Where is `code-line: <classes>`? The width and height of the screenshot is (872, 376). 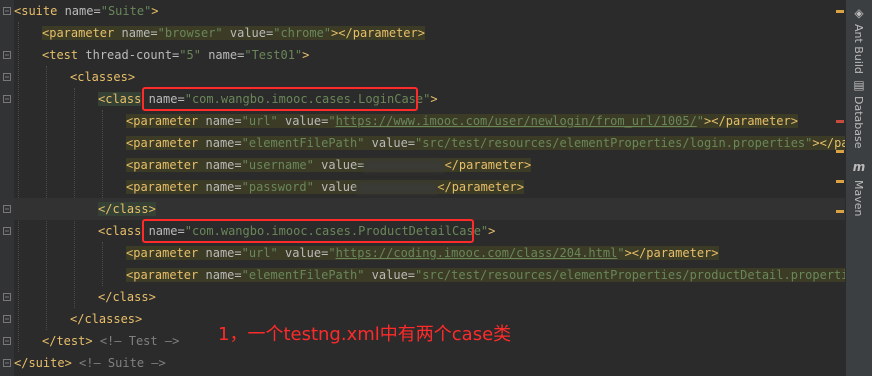 code-line: <classes> is located at coordinates (103, 77).